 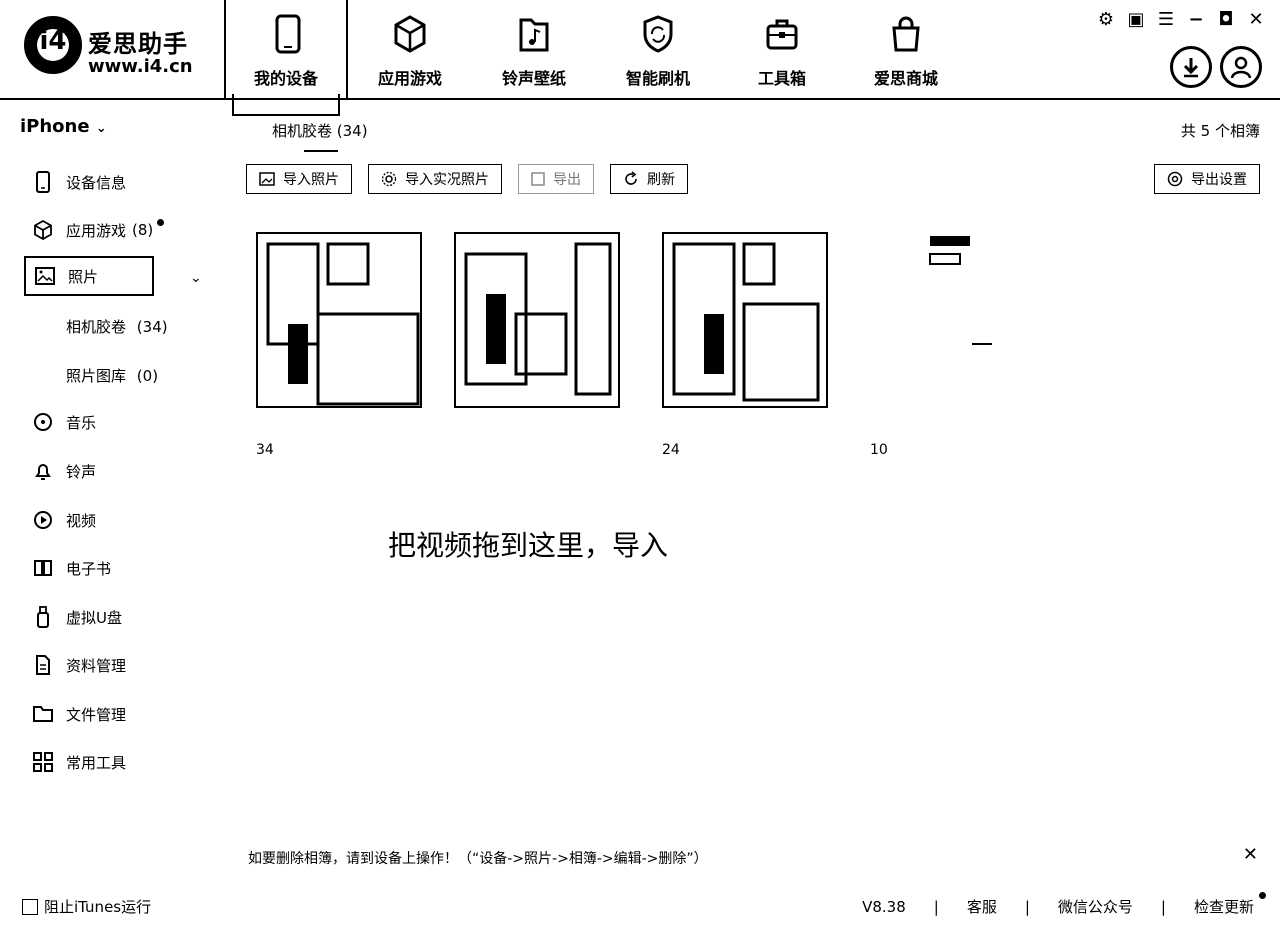 I want to click on album-card: 10, so click(x=954, y=345).